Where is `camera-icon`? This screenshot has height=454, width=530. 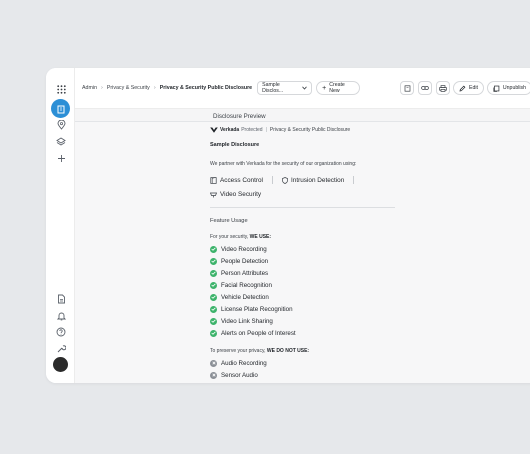 camera-icon is located at coordinates (213, 194).